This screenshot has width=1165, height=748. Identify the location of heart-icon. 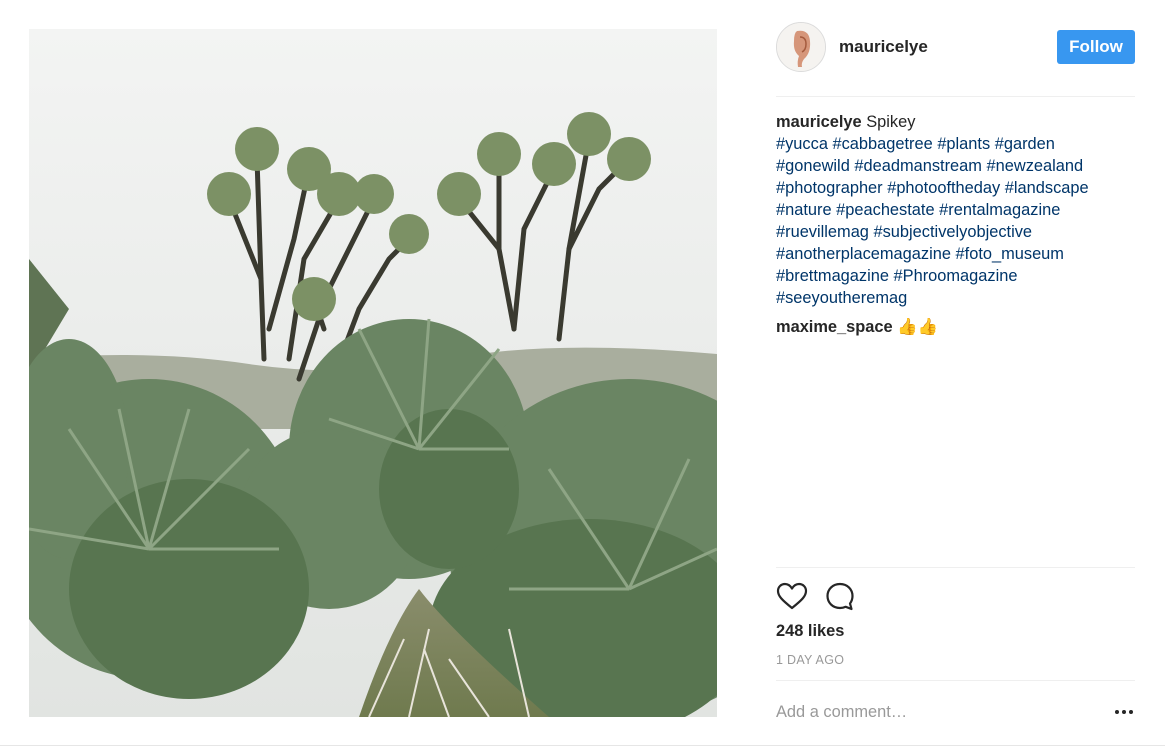
(792, 597).